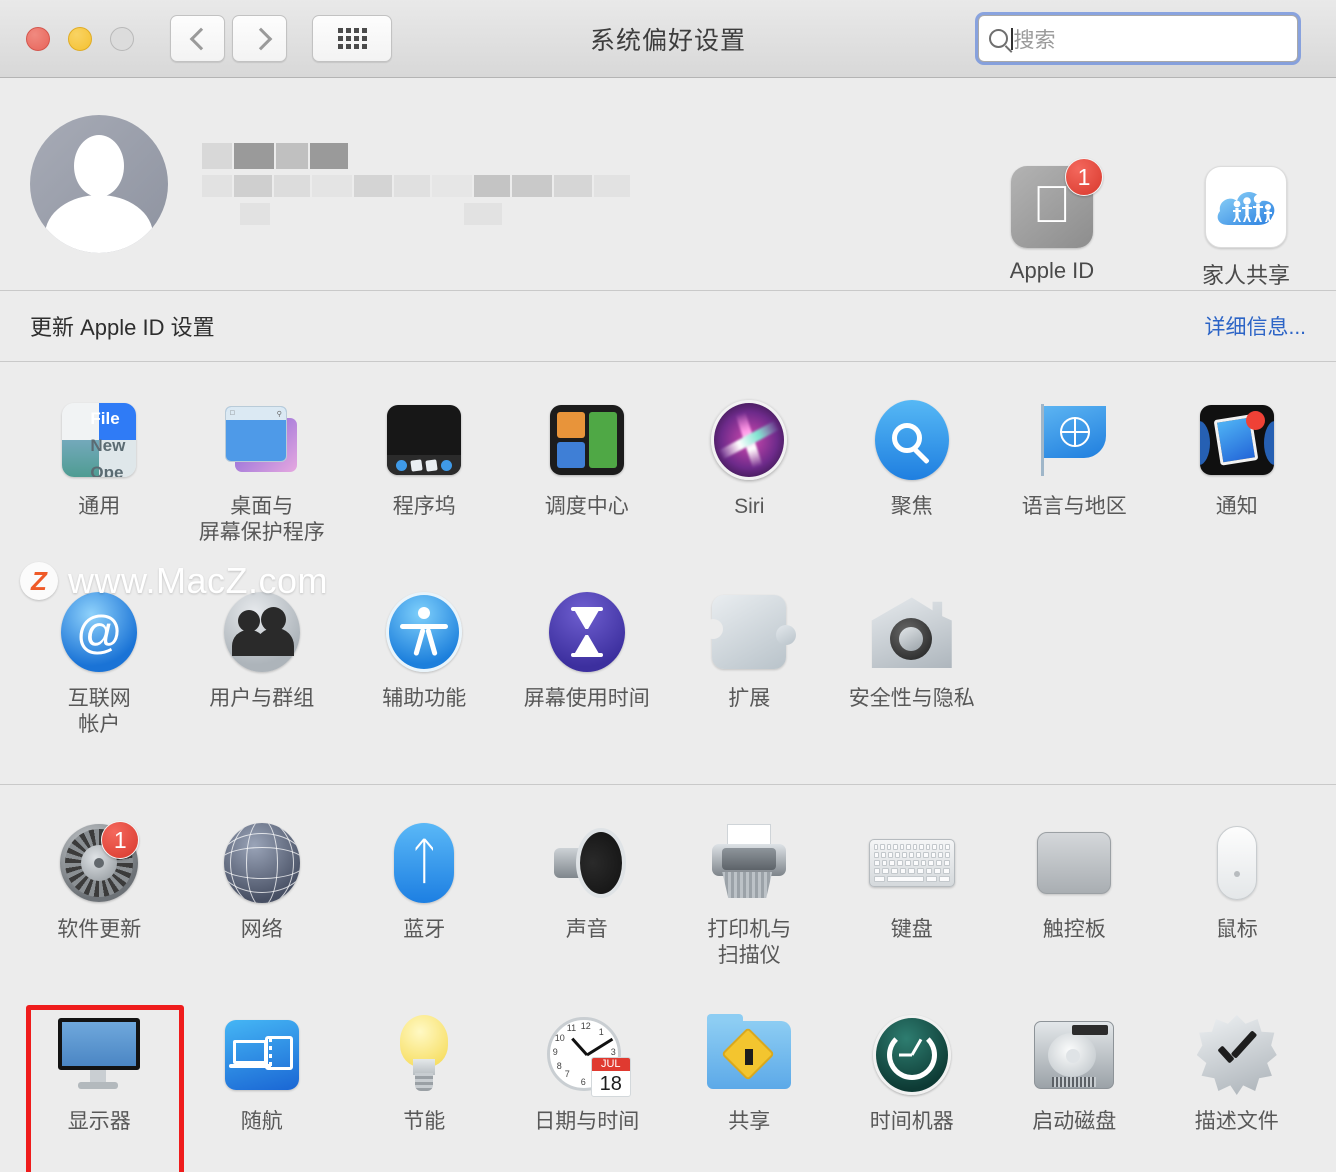 This screenshot has height=1172, width=1336. I want to click on pref-item-sound: 声音, so click(587, 903).